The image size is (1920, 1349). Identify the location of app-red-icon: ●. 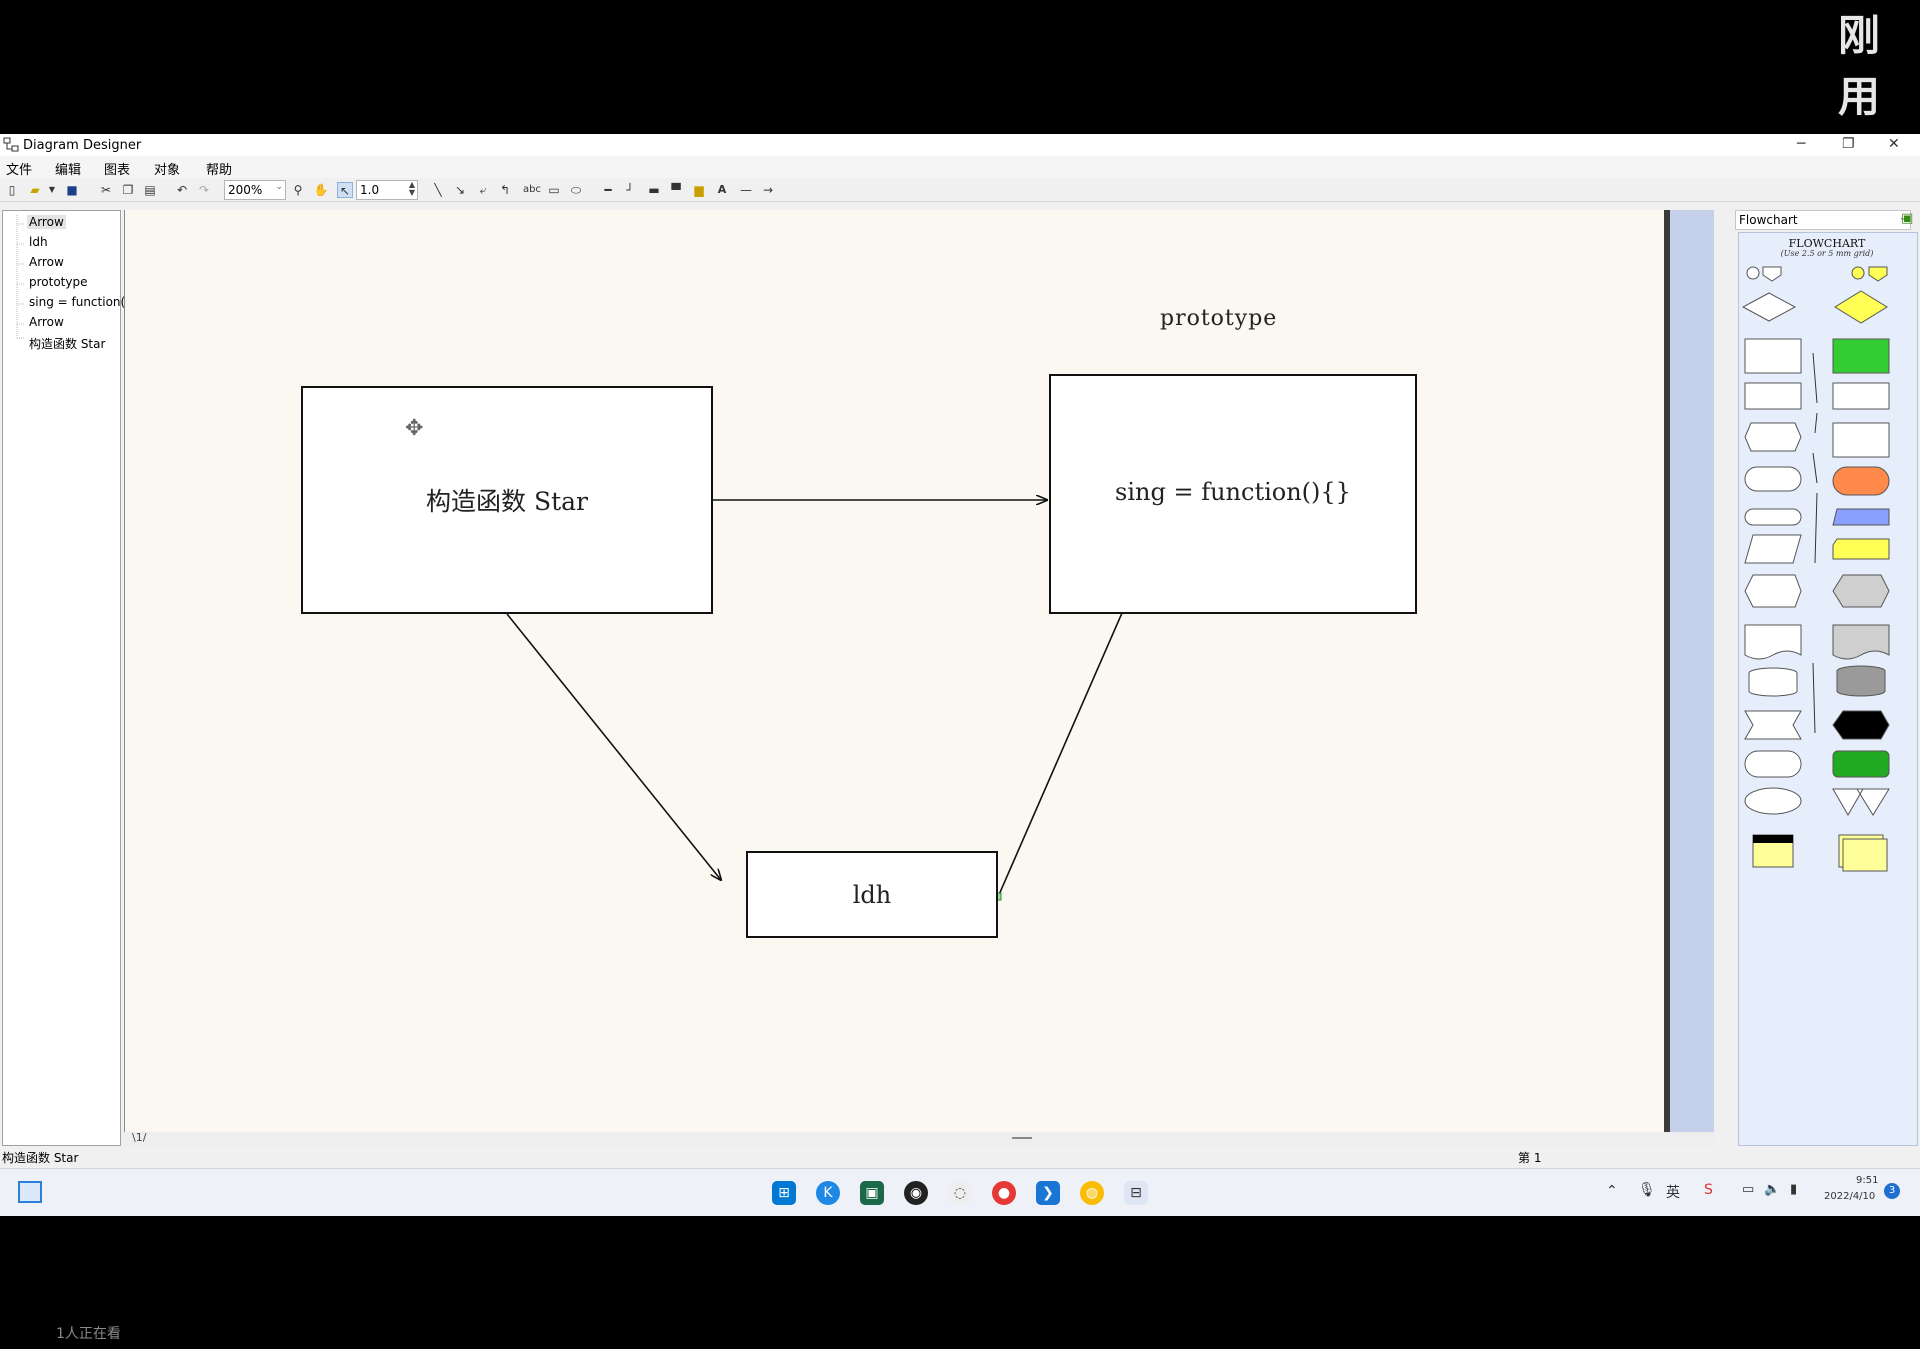
(1004, 1193).